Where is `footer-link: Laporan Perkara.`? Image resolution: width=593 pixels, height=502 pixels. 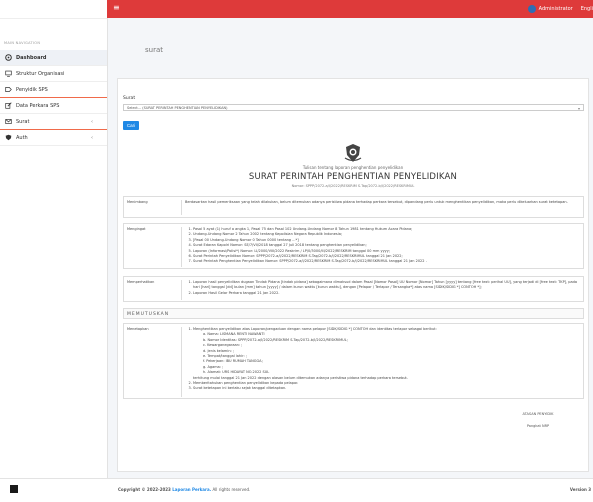
footer-link: Laporan Perkara. is located at coordinates (191, 489).